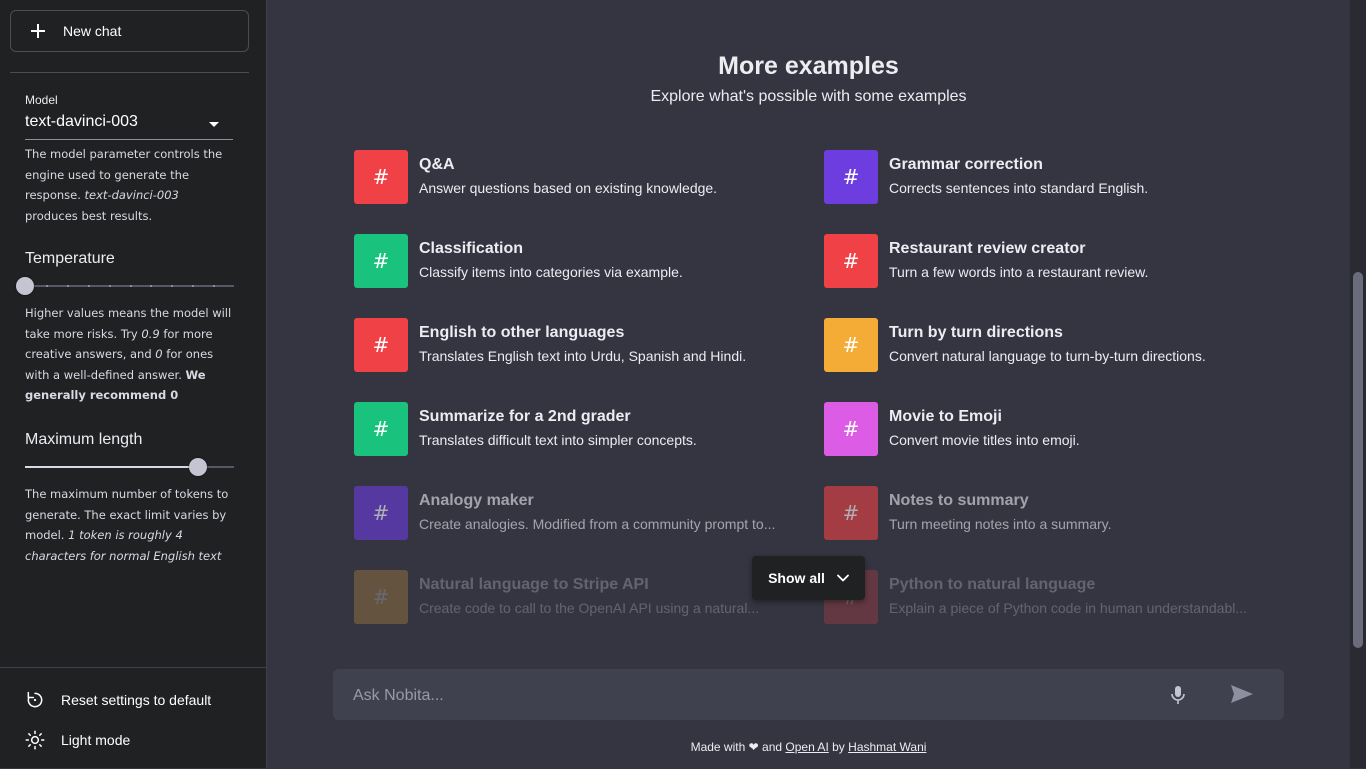 This screenshot has height=769, width=1366. What do you see at coordinates (159, 354) in the screenshot?
I see `temp-help-d: 0` at bounding box center [159, 354].